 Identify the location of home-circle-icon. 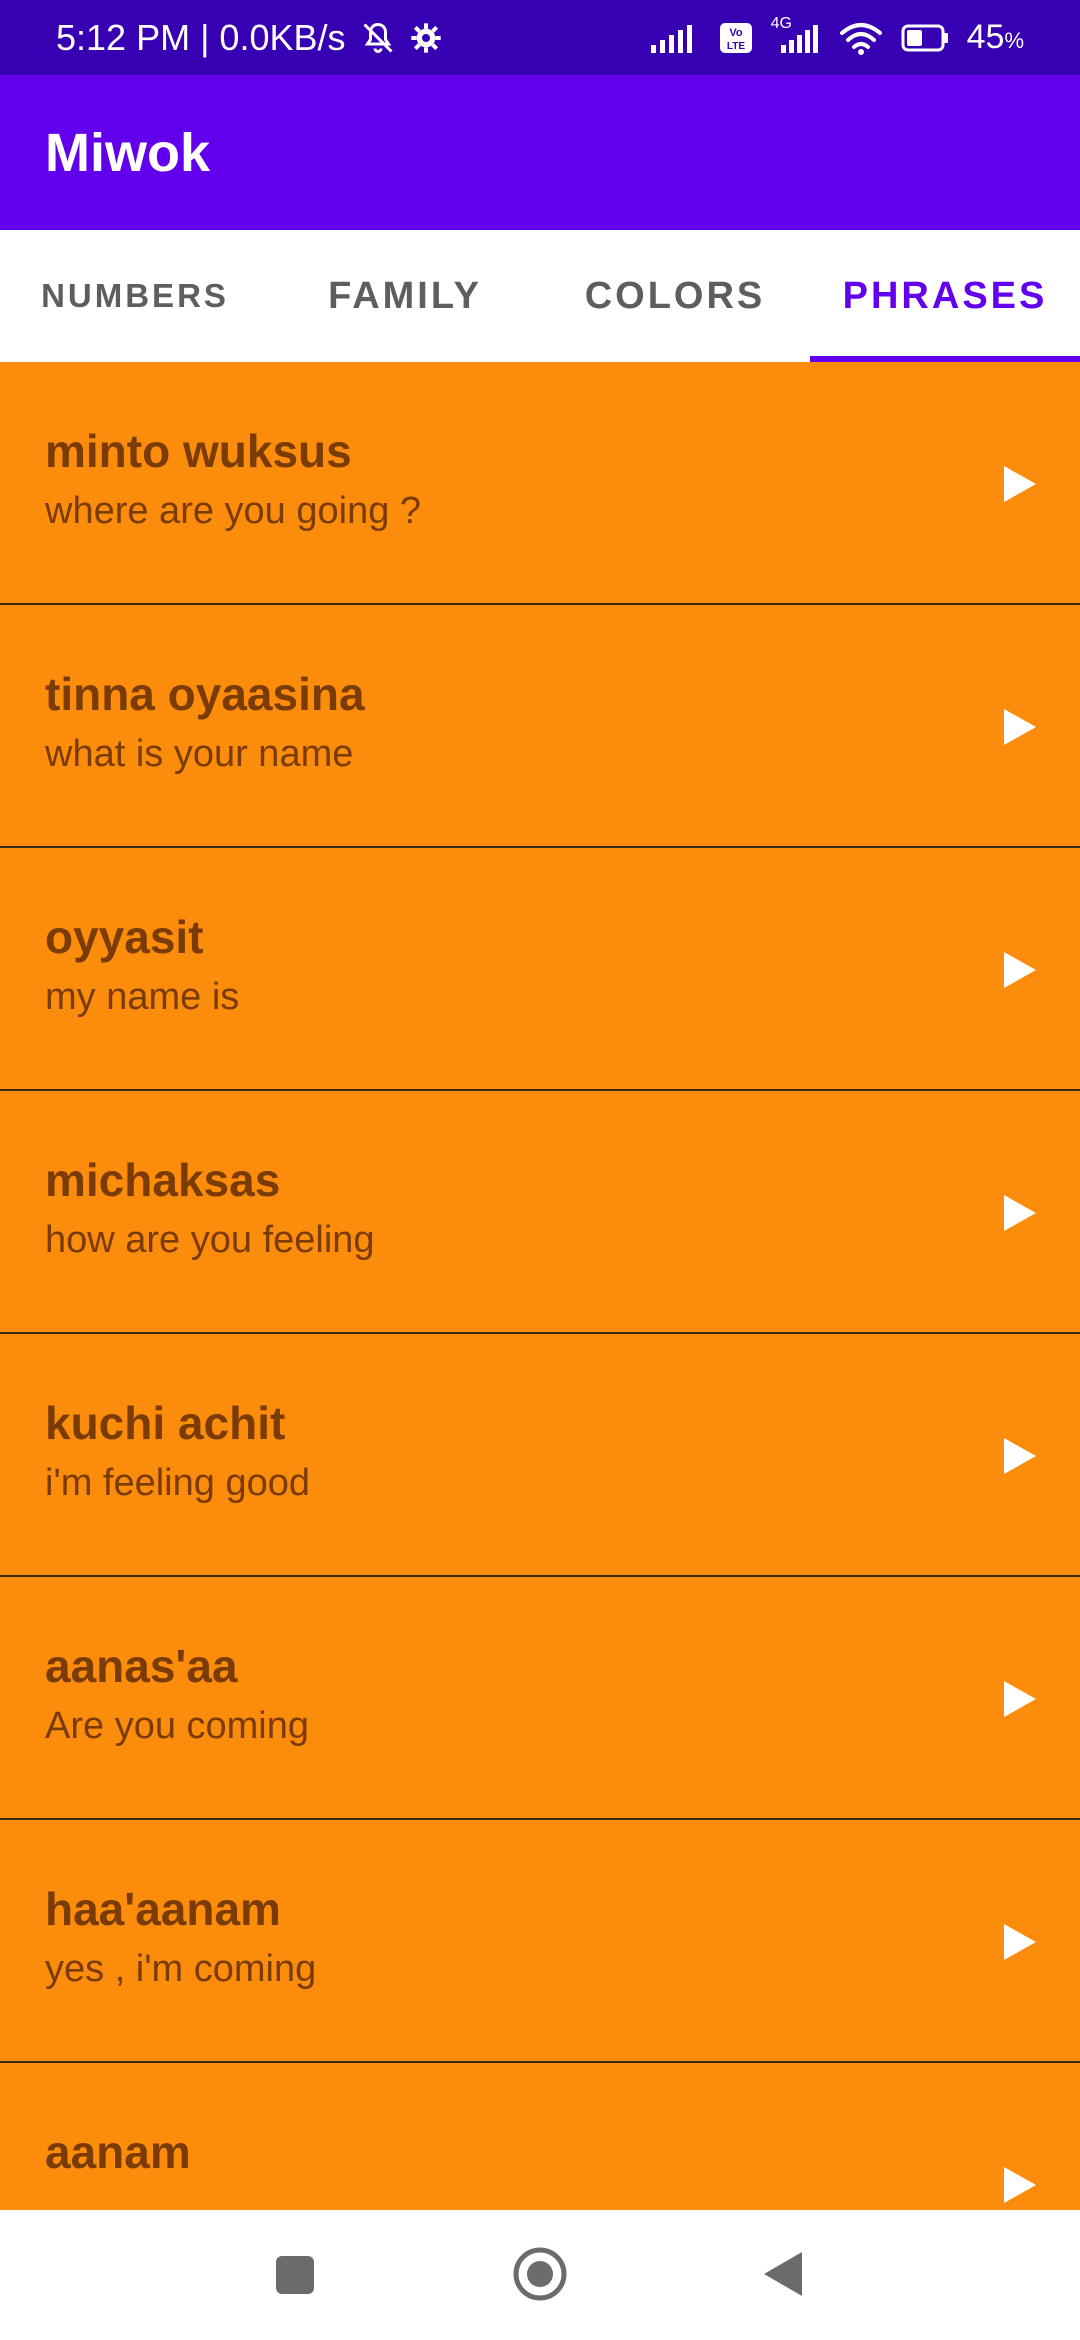
(540, 2274).